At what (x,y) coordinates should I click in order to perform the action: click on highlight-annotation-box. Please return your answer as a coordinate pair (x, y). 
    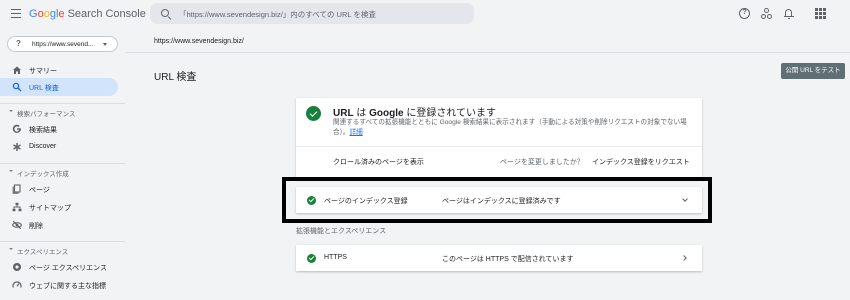
    Looking at the image, I should click on (497, 200).